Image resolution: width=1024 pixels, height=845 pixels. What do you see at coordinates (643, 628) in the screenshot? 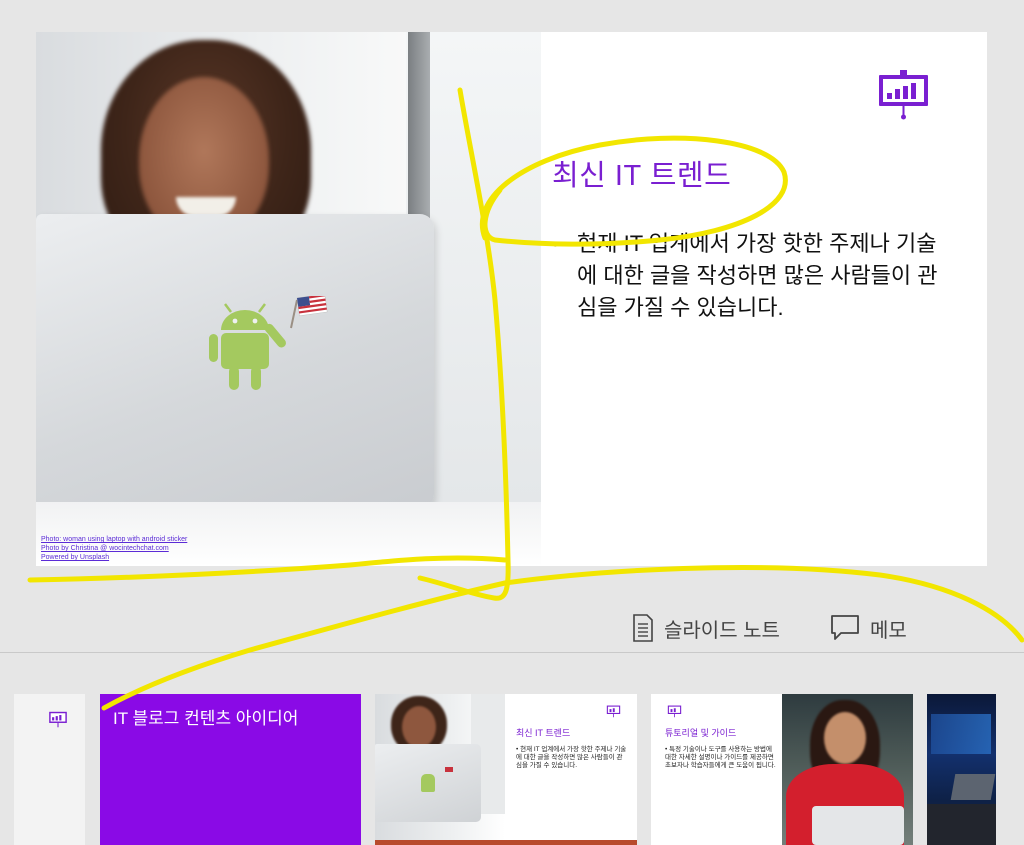
I see `notes-page-icon` at bounding box center [643, 628].